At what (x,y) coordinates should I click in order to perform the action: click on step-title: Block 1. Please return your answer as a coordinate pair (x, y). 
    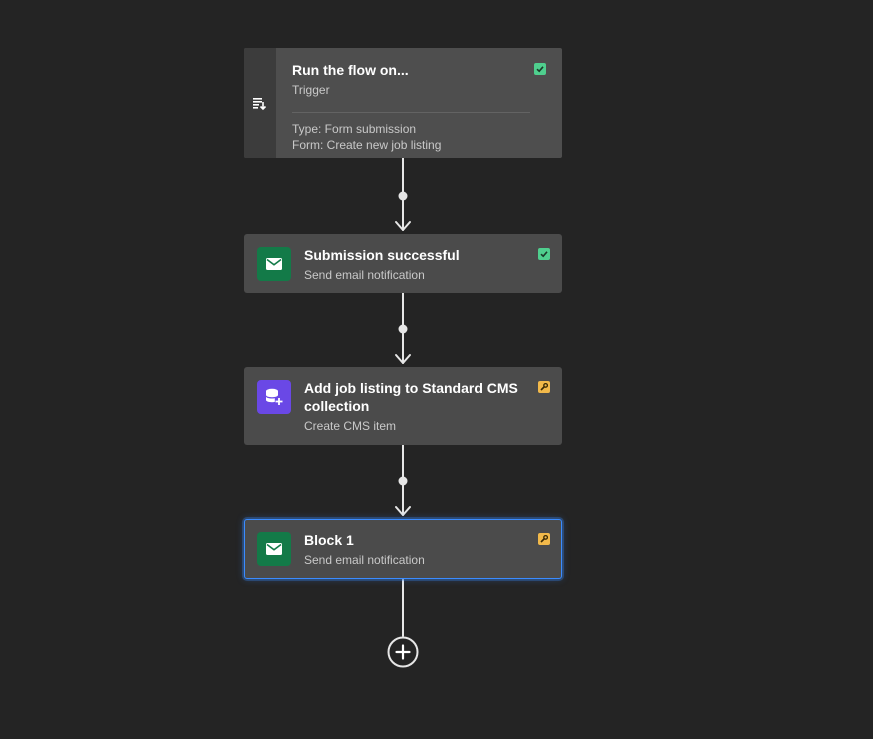
    Looking at the image, I should click on (329, 540).